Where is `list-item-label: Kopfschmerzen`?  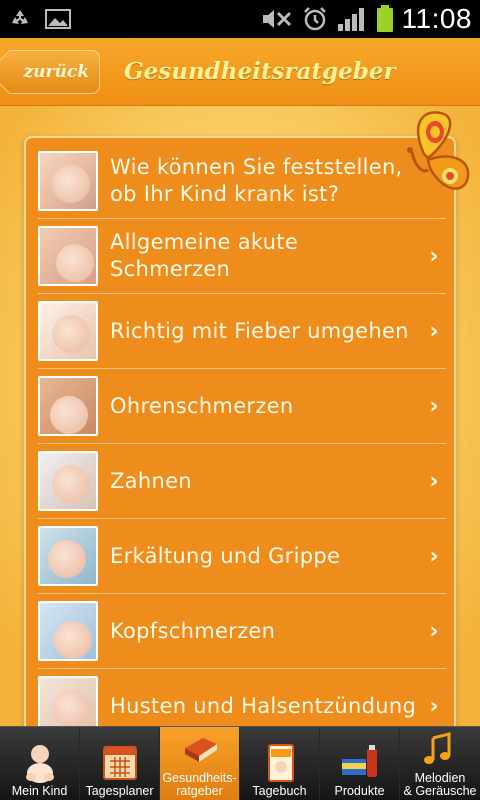
list-item-label: Kopfschmerzen is located at coordinates (193, 630).